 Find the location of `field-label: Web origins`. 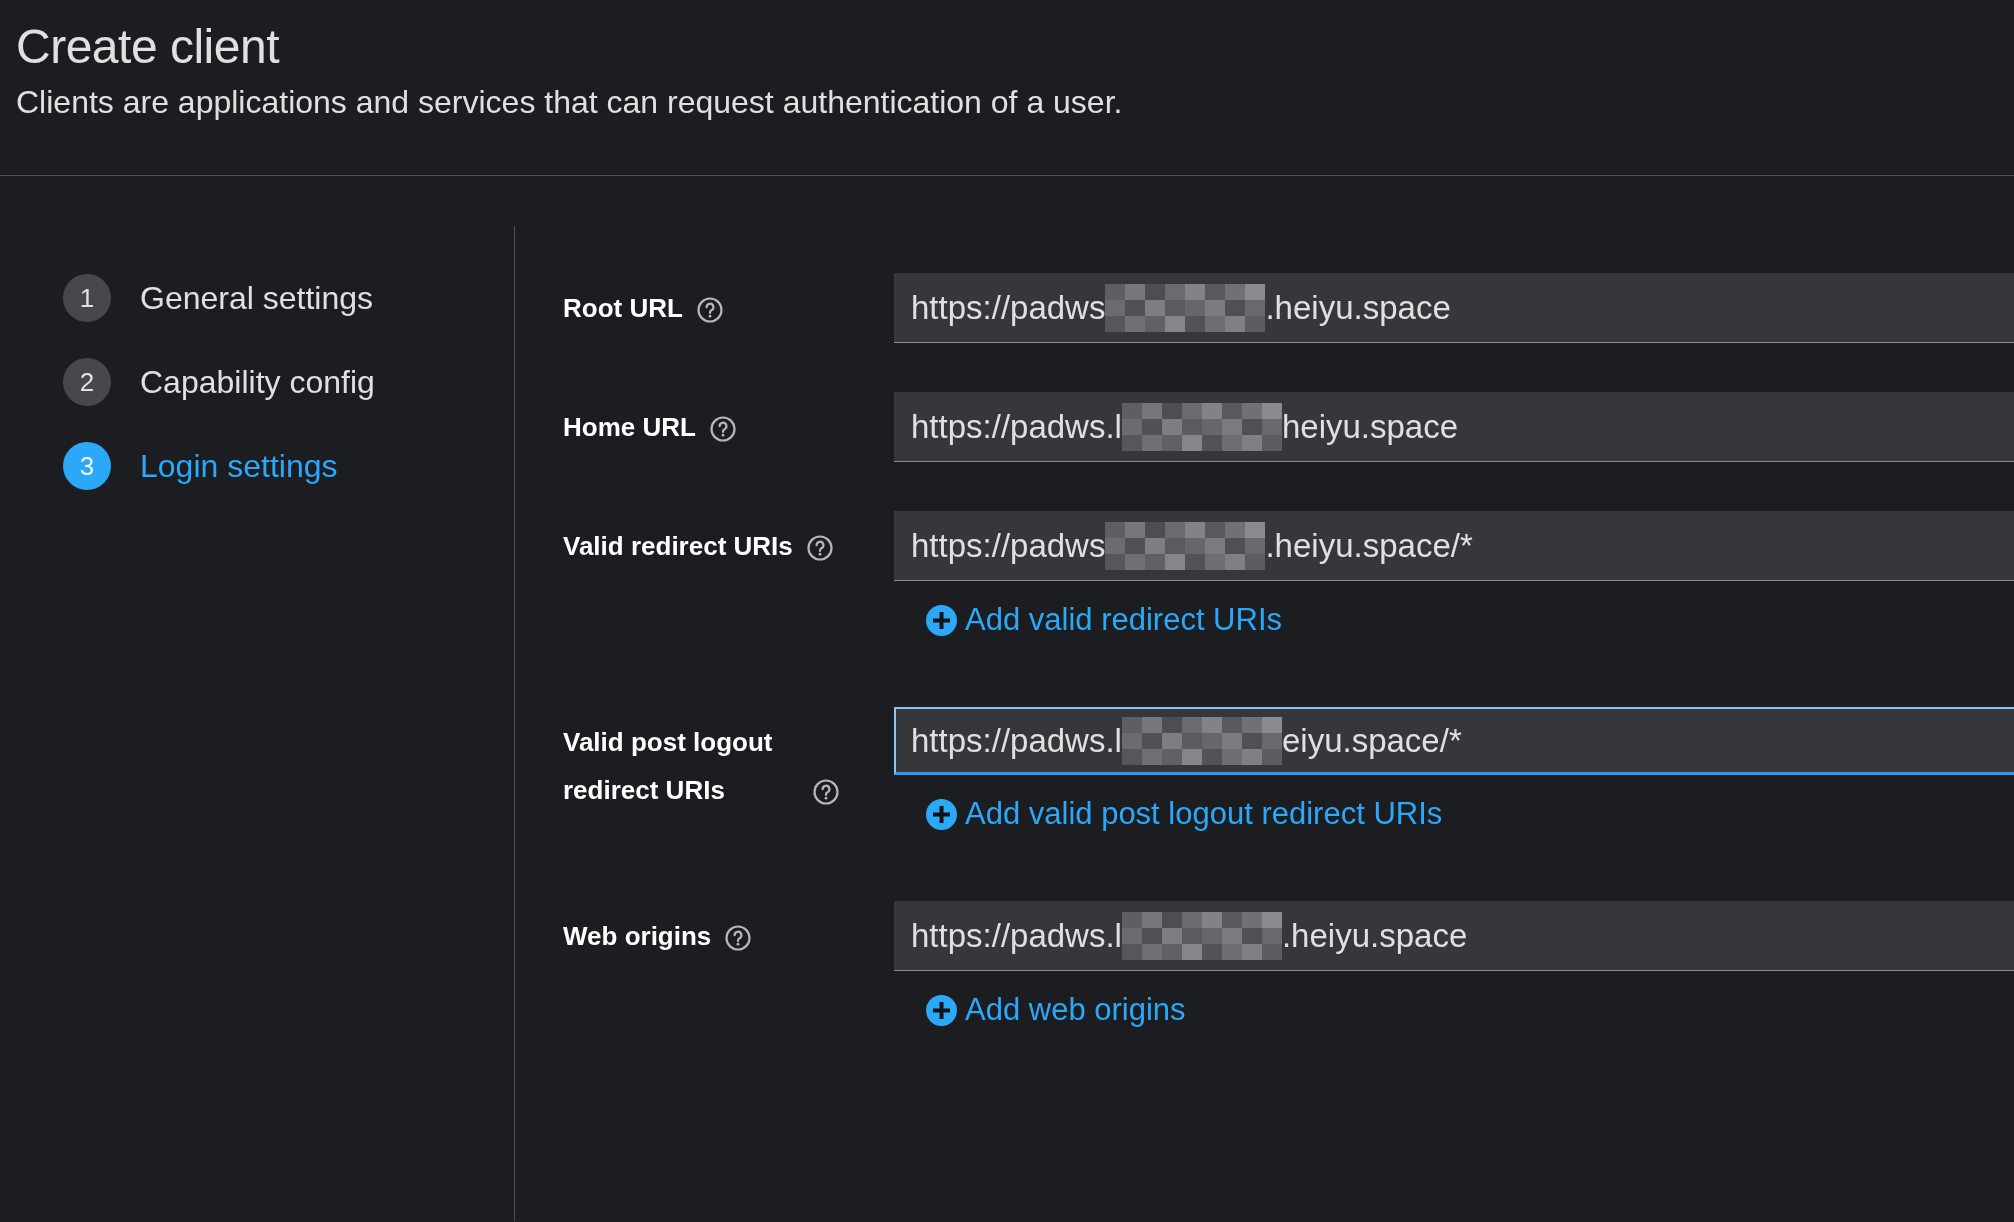

field-label: Web origins is located at coordinates (637, 936).